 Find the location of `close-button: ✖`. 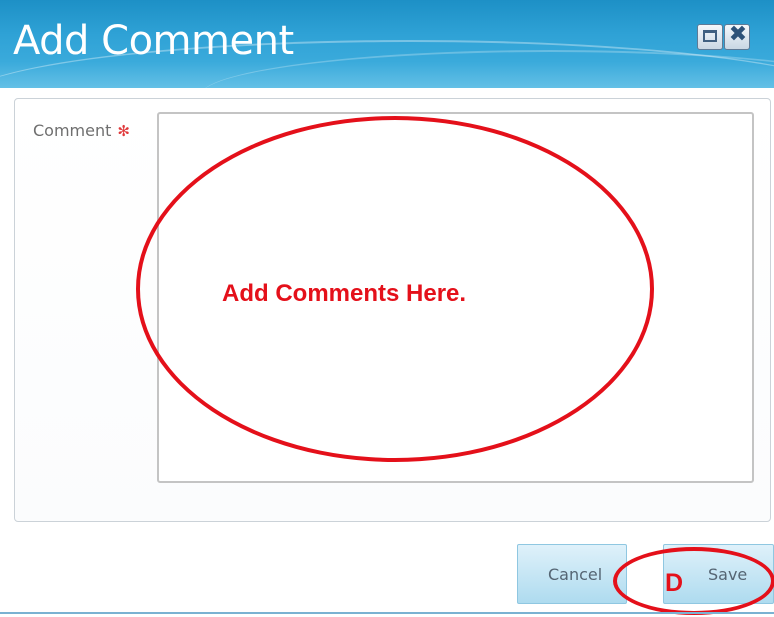

close-button: ✖ is located at coordinates (737, 36).